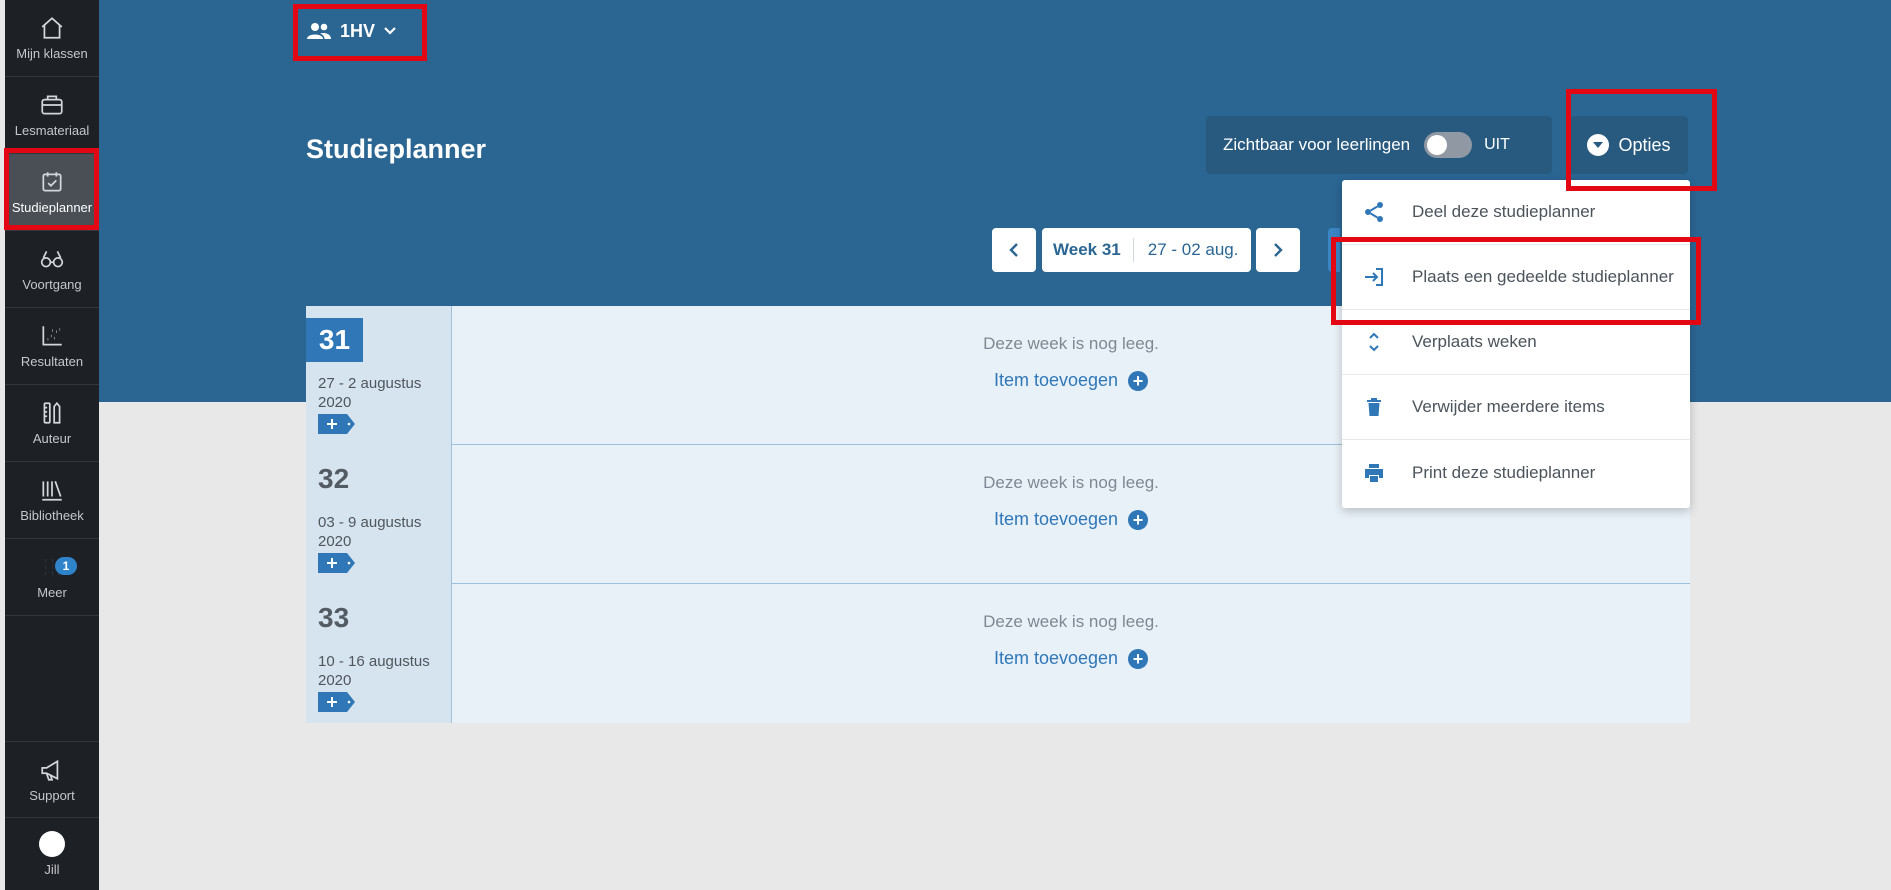  I want to click on menu-item-move-weeks: Verplaats weken, so click(1516, 342).